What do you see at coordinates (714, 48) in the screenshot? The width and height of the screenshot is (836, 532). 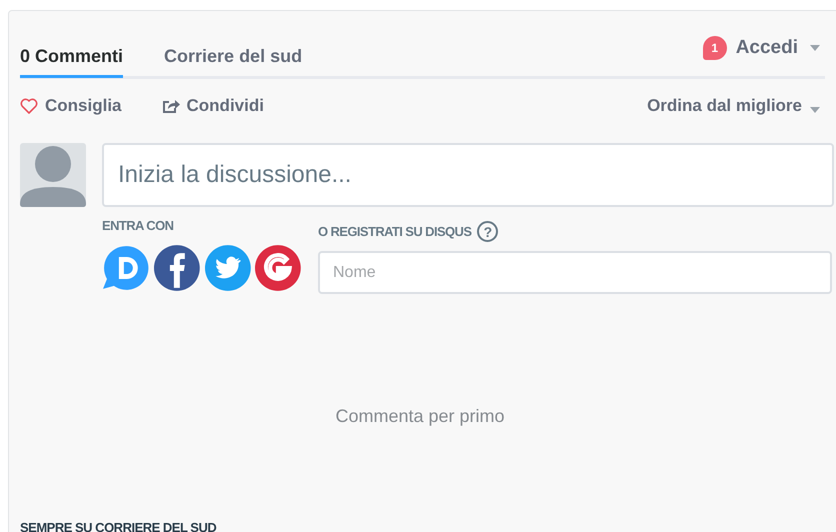 I see `notification-badge: 1` at bounding box center [714, 48].